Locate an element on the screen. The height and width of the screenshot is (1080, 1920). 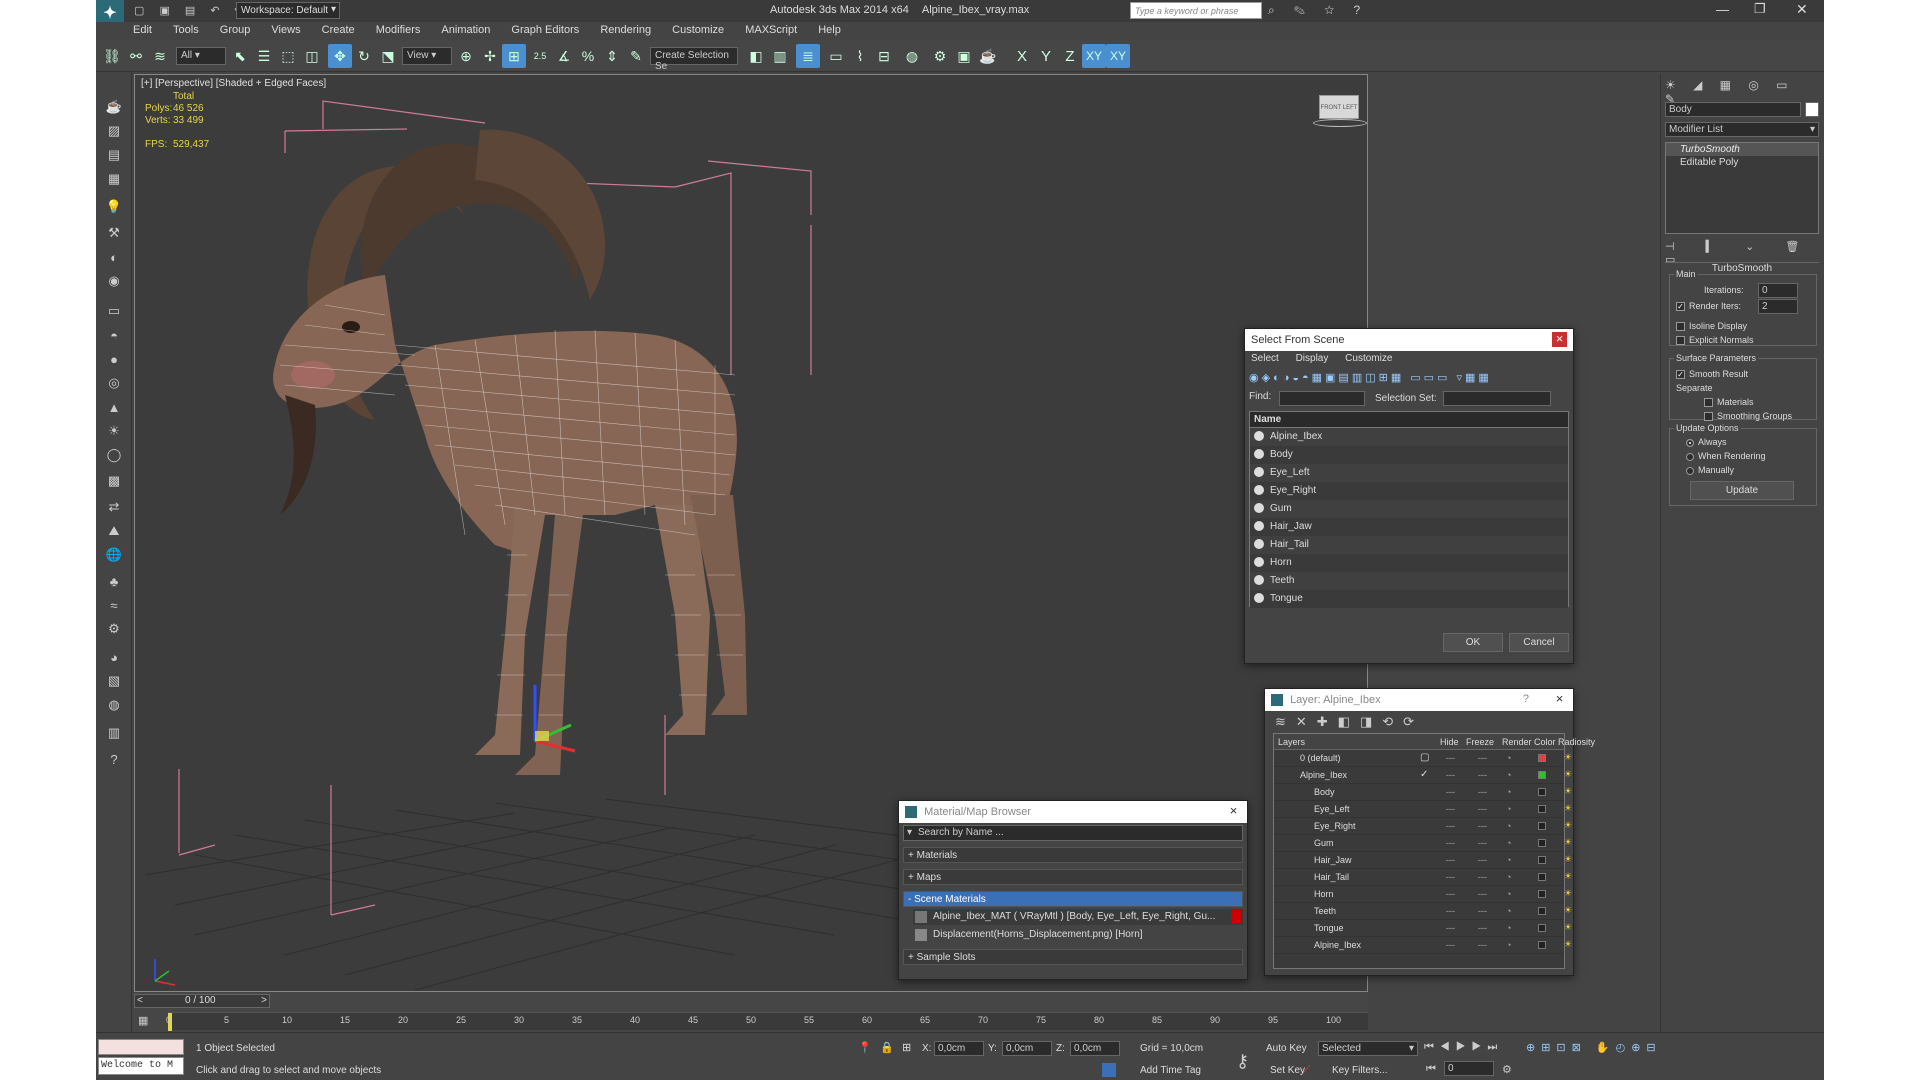
render-iters-row: ✓ Render Iters: is located at coordinates (1708, 306).